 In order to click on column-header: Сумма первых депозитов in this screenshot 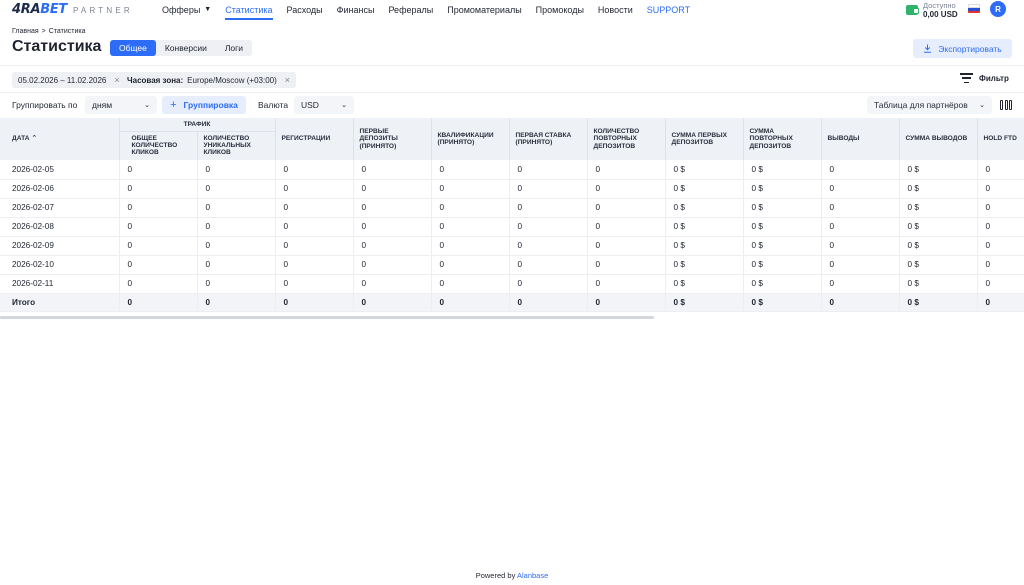, I will do `click(704, 139)`.